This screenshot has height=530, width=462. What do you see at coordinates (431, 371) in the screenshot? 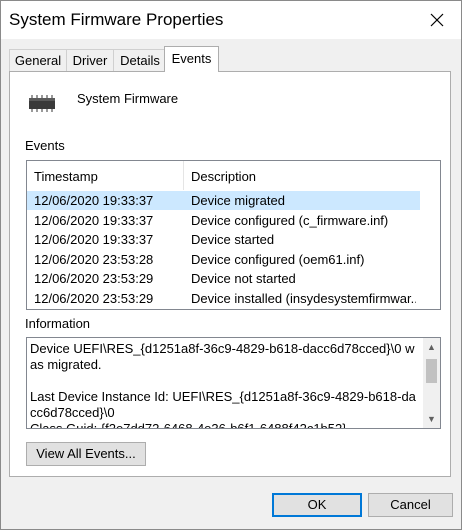
I see `scroll-thumb` at bounding box center [431, 371].